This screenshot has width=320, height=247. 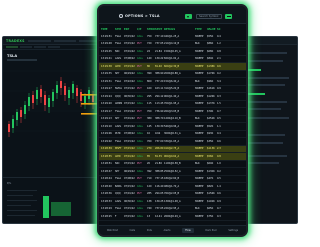 I want to click on nav-tab-calls: Calls, so click(x=132, y=230).